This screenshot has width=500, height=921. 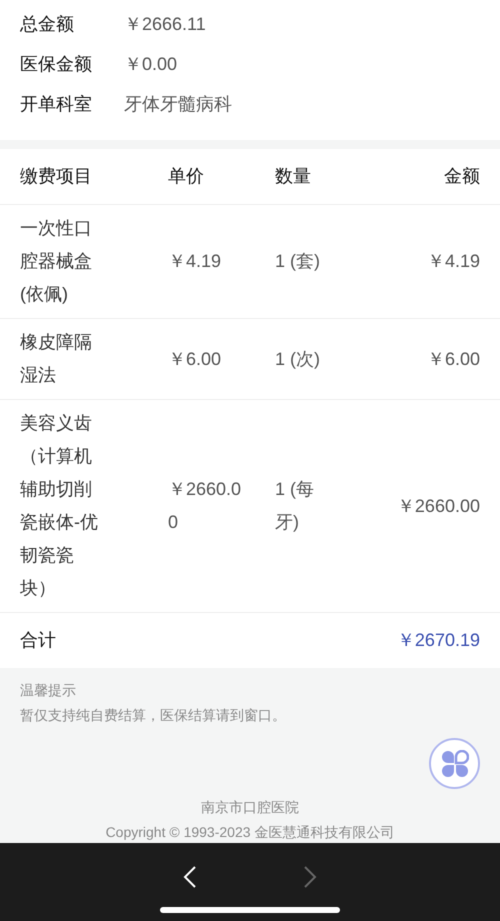 I want to click on notice-title: 温馨提示, so click(x=48, y=690).